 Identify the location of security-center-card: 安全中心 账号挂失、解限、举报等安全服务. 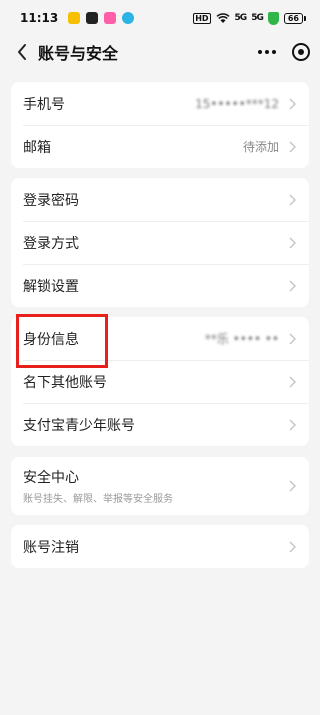
(160, 486).